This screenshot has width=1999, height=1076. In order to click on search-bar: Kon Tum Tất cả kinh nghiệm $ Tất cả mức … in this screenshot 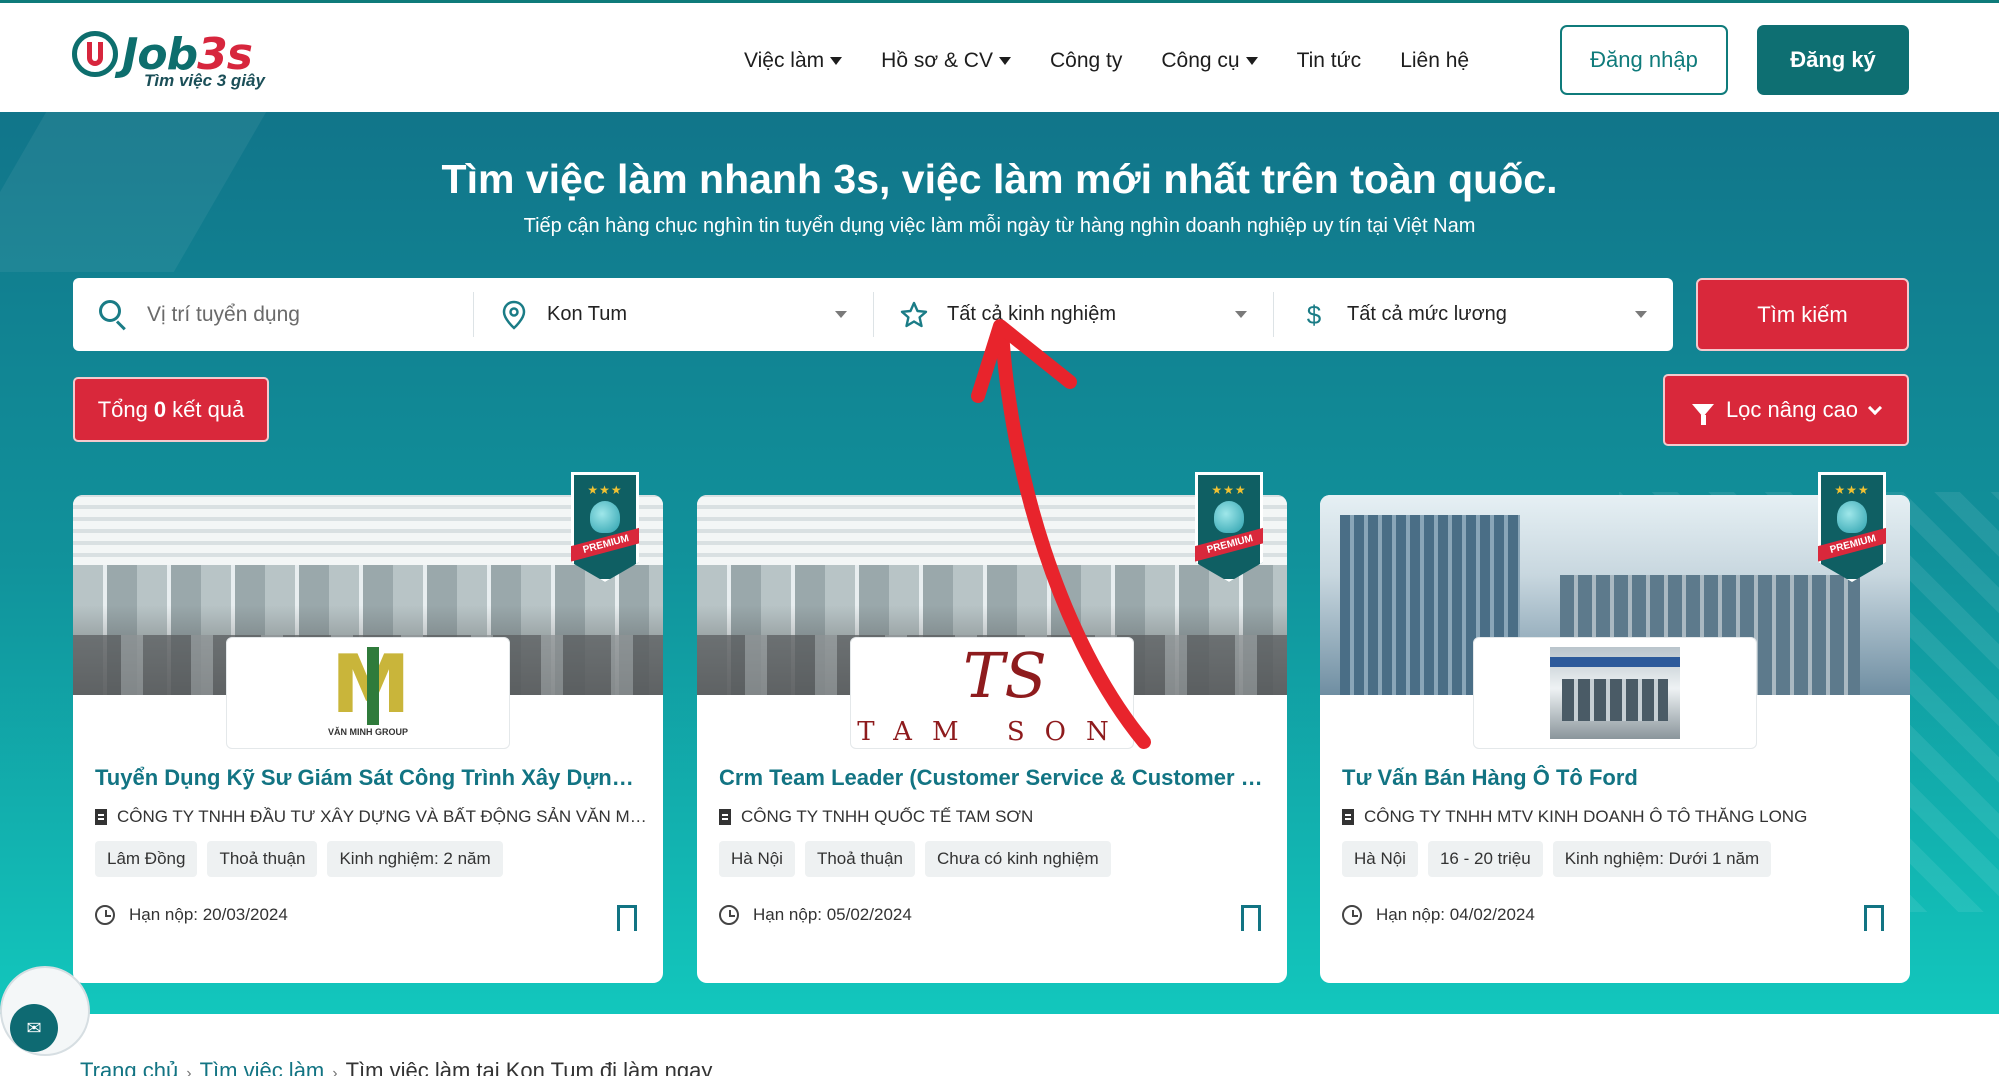, I will do `click(873, 314)`.